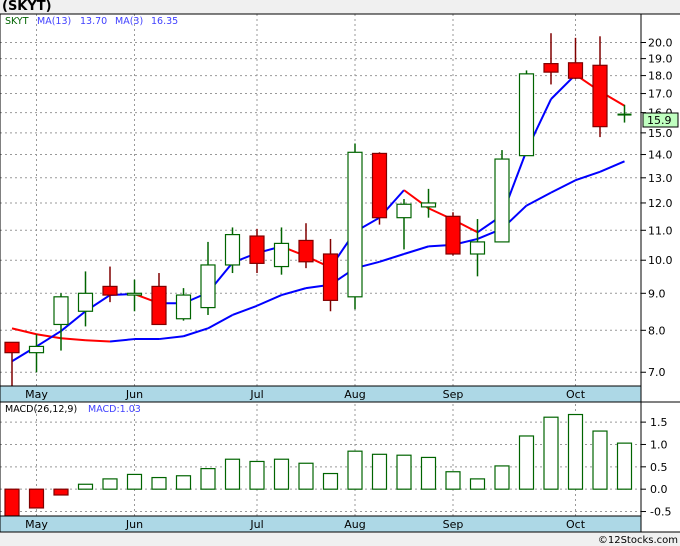  What do you see at coordinates (114, 409) in the screenshot?
I see `macd-legend-value: MACD:1.03` at bounding box center [114, 409].